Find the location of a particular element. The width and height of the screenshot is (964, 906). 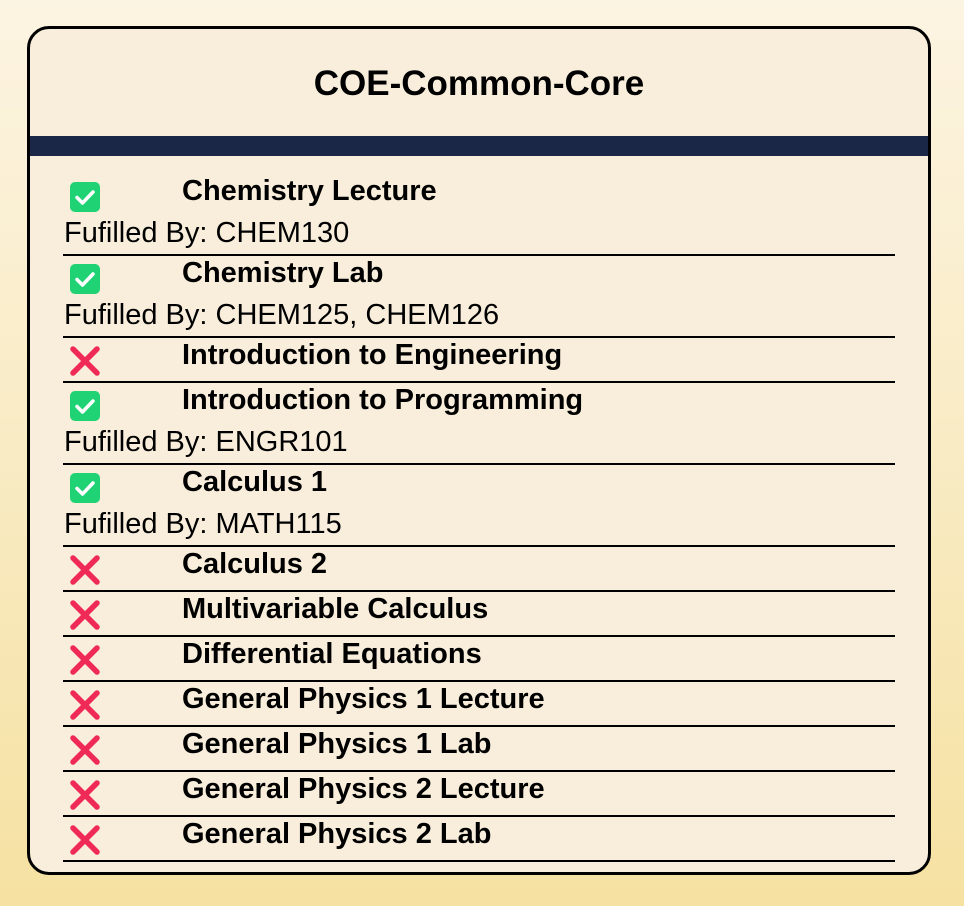

card-title: COE-Common-Core is located at coordinates (479, 83).